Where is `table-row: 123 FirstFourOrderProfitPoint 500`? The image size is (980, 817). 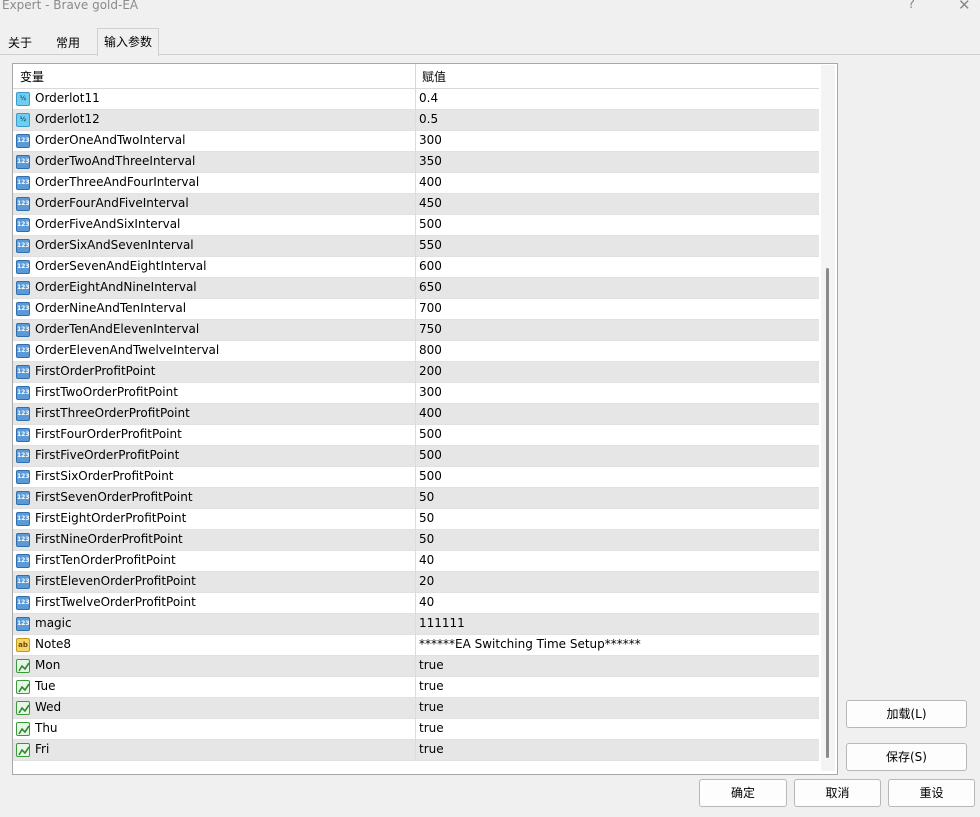 table-row: 123 FirstFourOrderProfitPoint 500 is located at coordinates (416, 435).